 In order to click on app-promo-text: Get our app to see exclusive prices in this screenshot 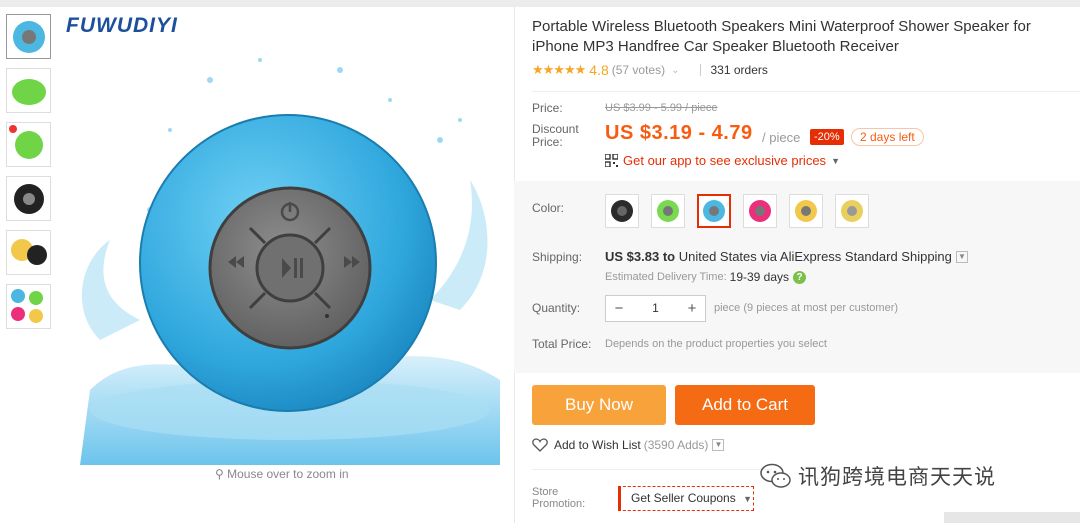, I will do `click(725, 160)`.